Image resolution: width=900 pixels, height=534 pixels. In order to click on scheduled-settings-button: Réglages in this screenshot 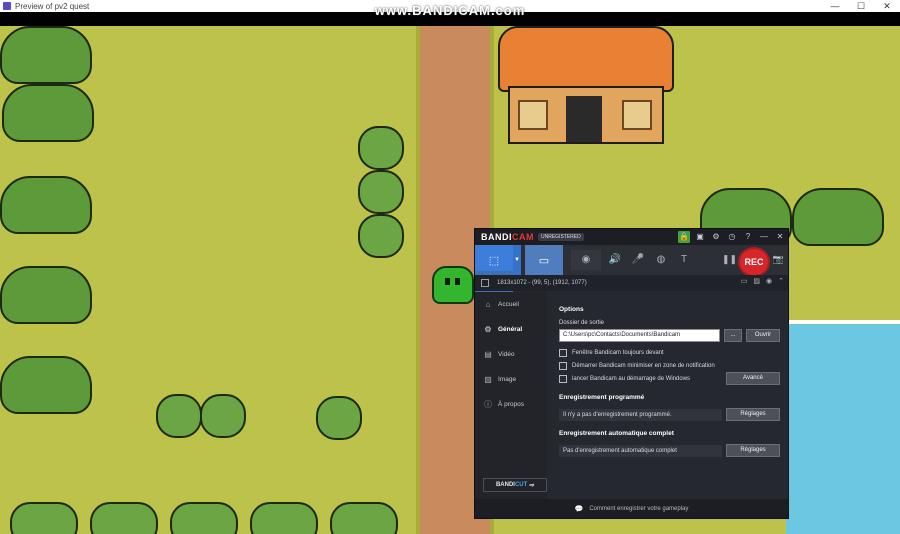, I will do `click(753, 414)`.